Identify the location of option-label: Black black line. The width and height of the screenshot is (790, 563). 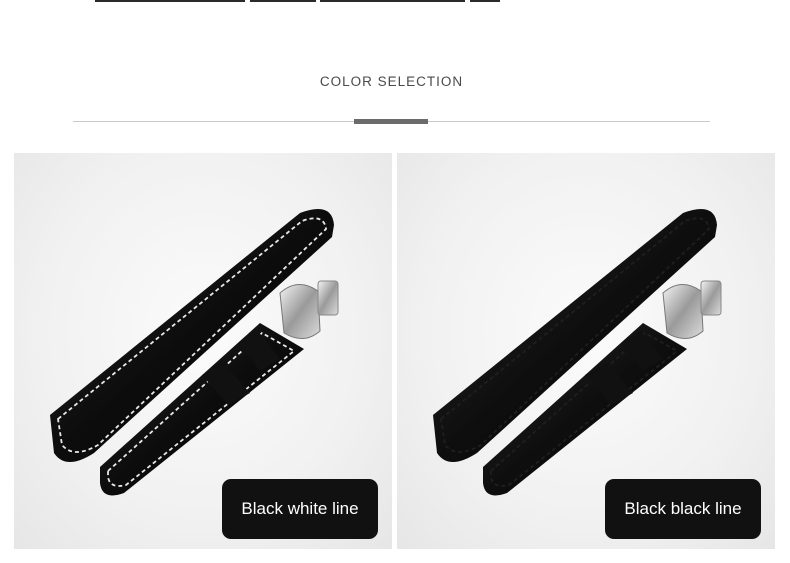
(683, 509).